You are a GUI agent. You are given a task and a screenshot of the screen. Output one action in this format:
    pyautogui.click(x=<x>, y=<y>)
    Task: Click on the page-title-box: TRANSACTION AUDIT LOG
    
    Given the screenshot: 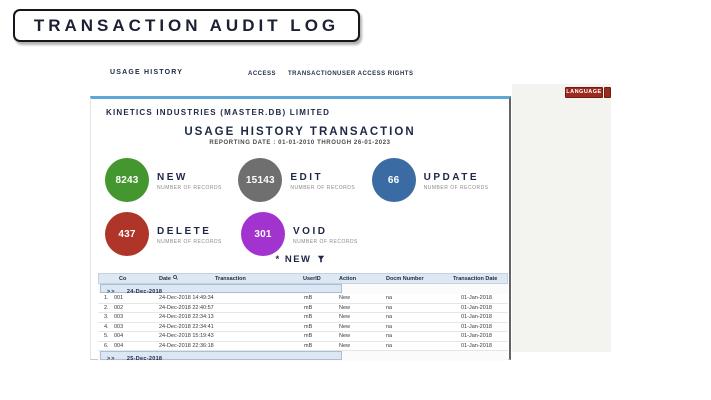 What is the action you would take?
    pyautogui.click(x=186, y=25)
    